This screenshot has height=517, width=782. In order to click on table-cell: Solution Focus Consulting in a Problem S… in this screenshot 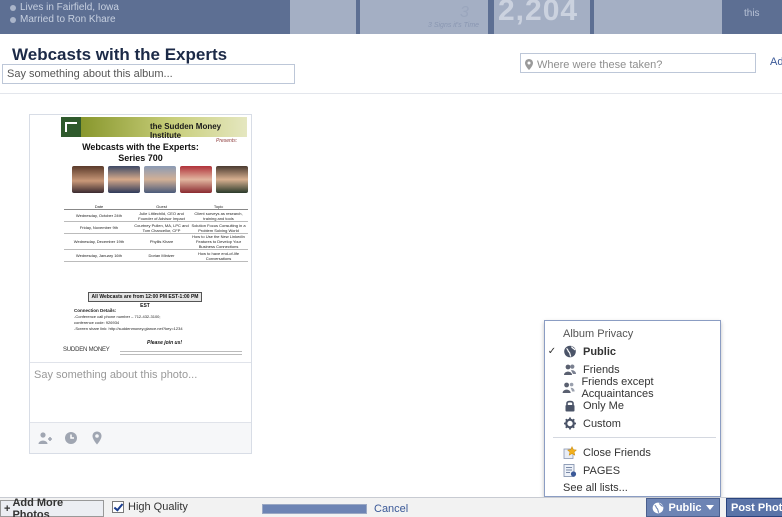, I will do `click(218, 227)`.